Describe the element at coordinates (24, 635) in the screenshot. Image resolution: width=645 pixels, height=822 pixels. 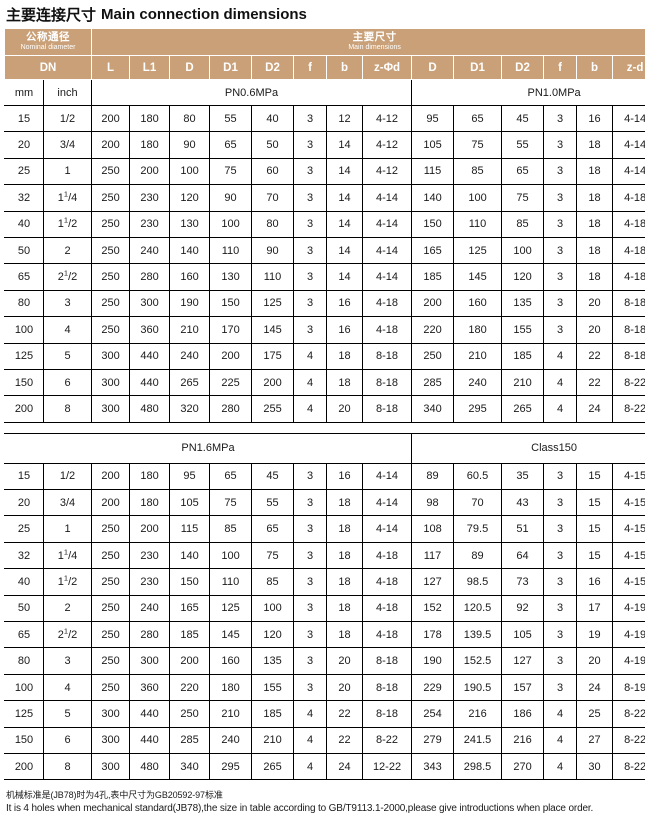
I see `cell-dn: 65` at that location.